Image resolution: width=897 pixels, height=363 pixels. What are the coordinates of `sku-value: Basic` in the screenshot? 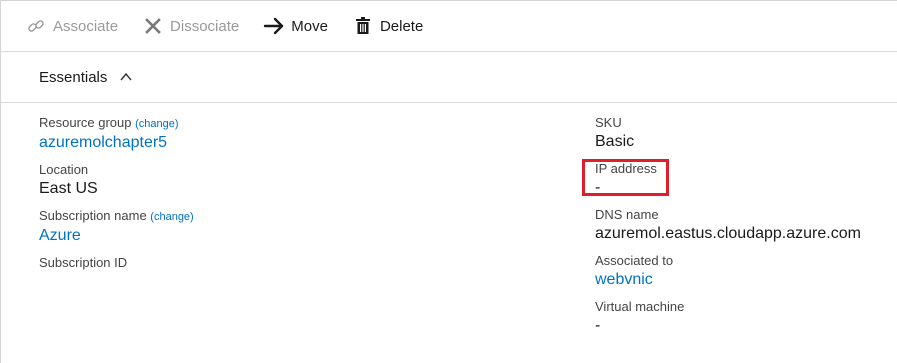 It's located at (615, 141).